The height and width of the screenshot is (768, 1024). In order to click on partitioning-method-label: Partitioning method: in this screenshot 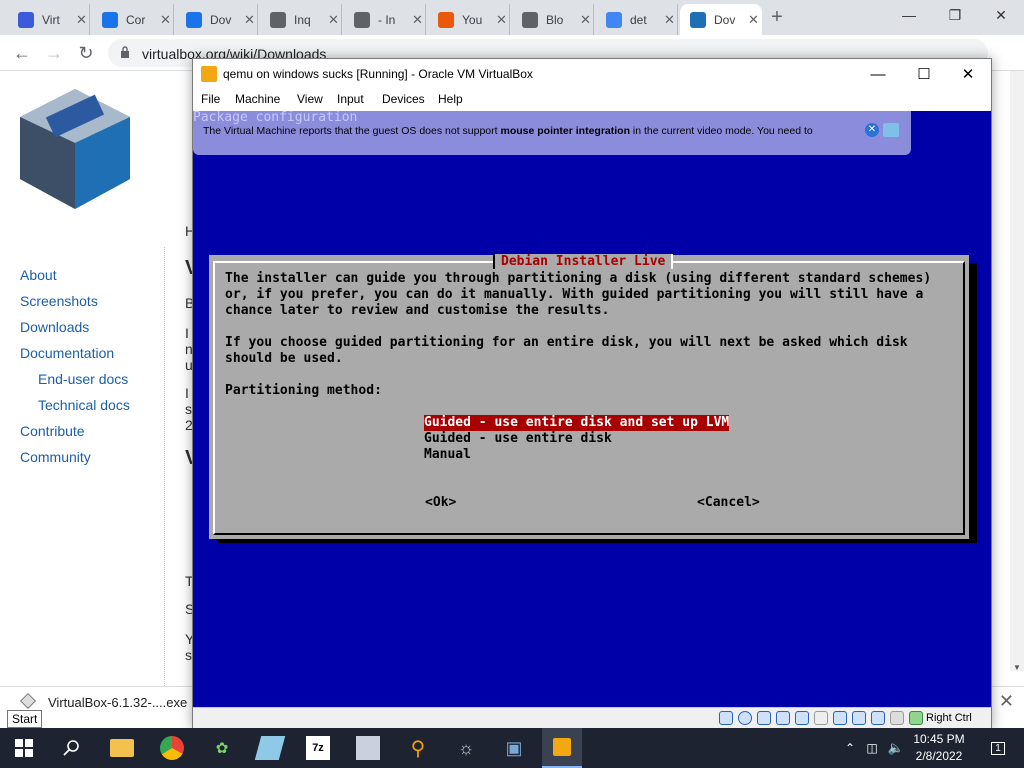, I will do `click(303, 390)`.